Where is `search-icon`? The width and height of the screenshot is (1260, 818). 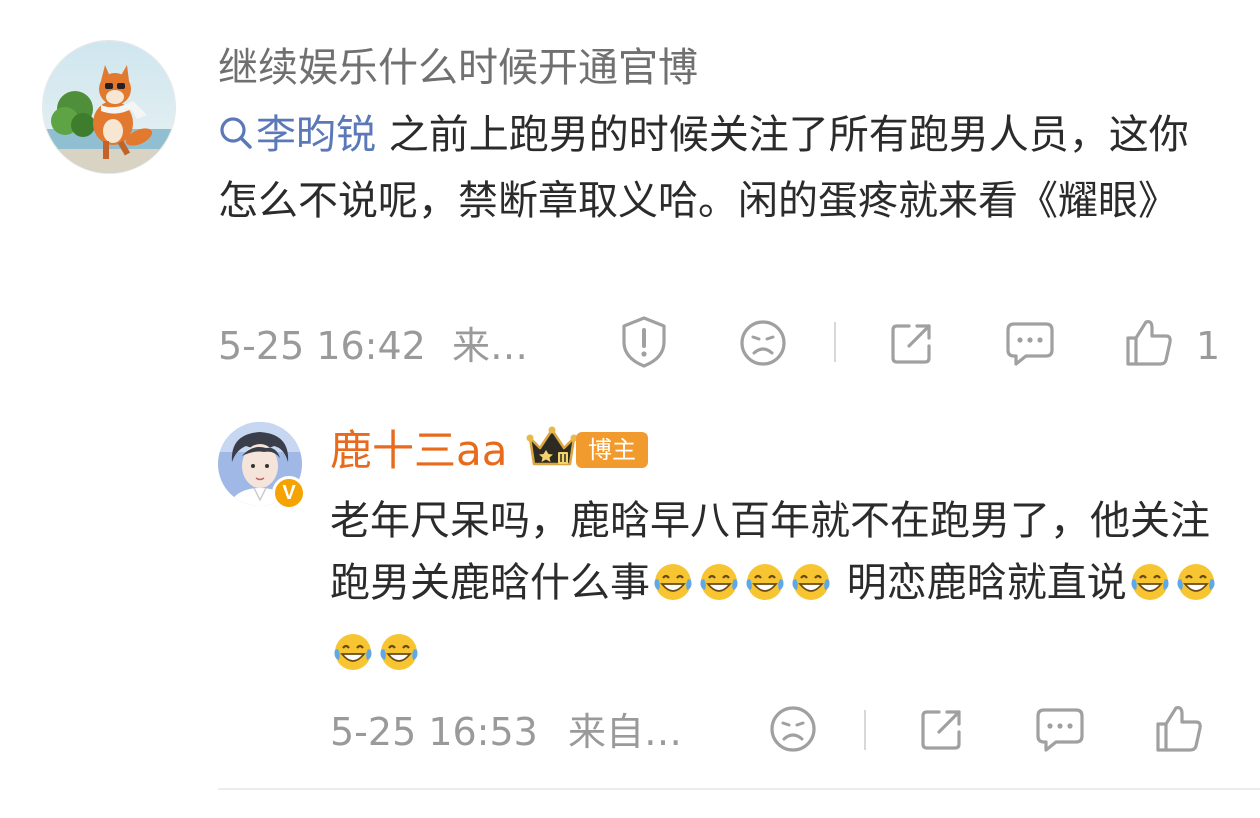 search-icon is located at coordinates (236, 139).